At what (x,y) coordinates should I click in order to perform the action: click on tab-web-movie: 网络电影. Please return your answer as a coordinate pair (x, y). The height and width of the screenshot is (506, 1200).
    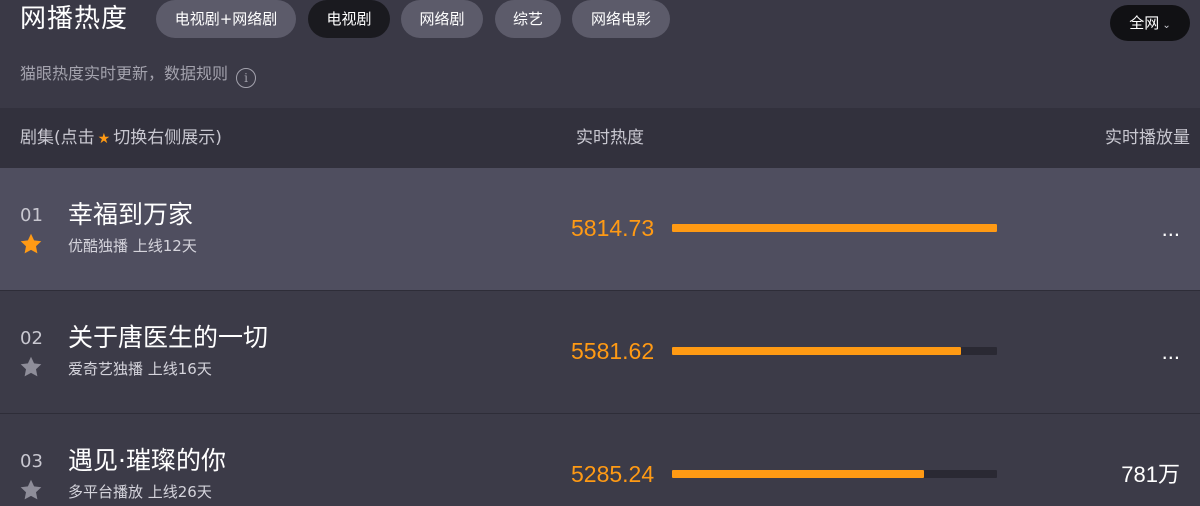
    Looking at the image, I should click on (621, 19).